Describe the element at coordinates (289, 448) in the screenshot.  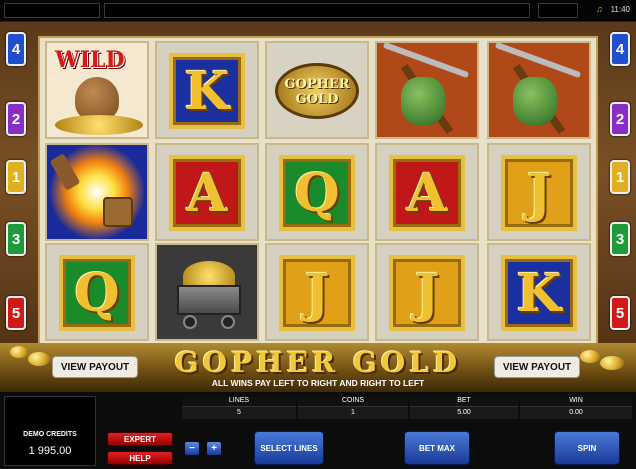
I see `select-lines-button: SELECT LINES` at that location.